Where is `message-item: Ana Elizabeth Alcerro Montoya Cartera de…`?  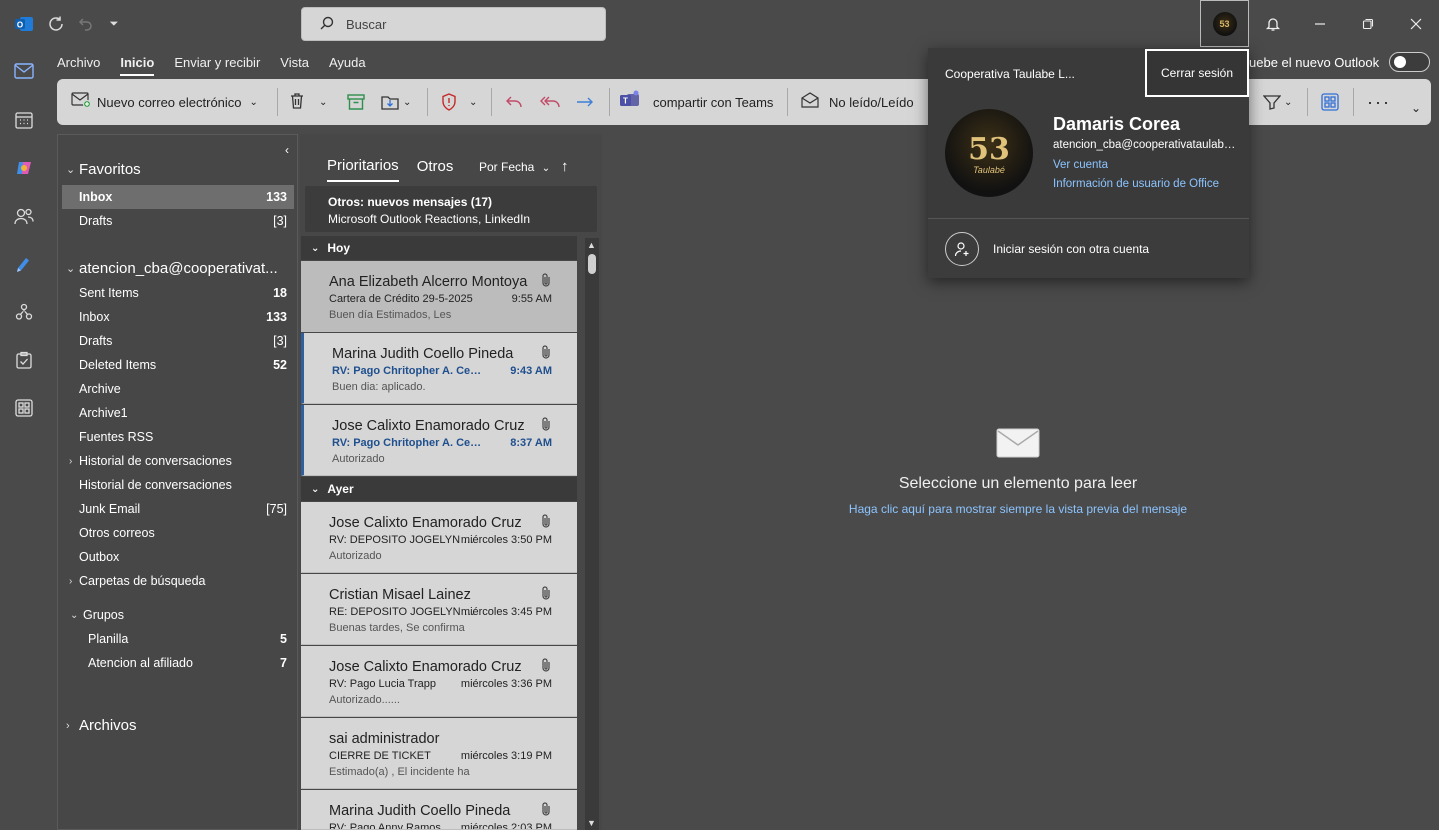
message-item: Ana Elizabeth Alcerro Montoya Cartera de… is located at coordinates (439, 296).